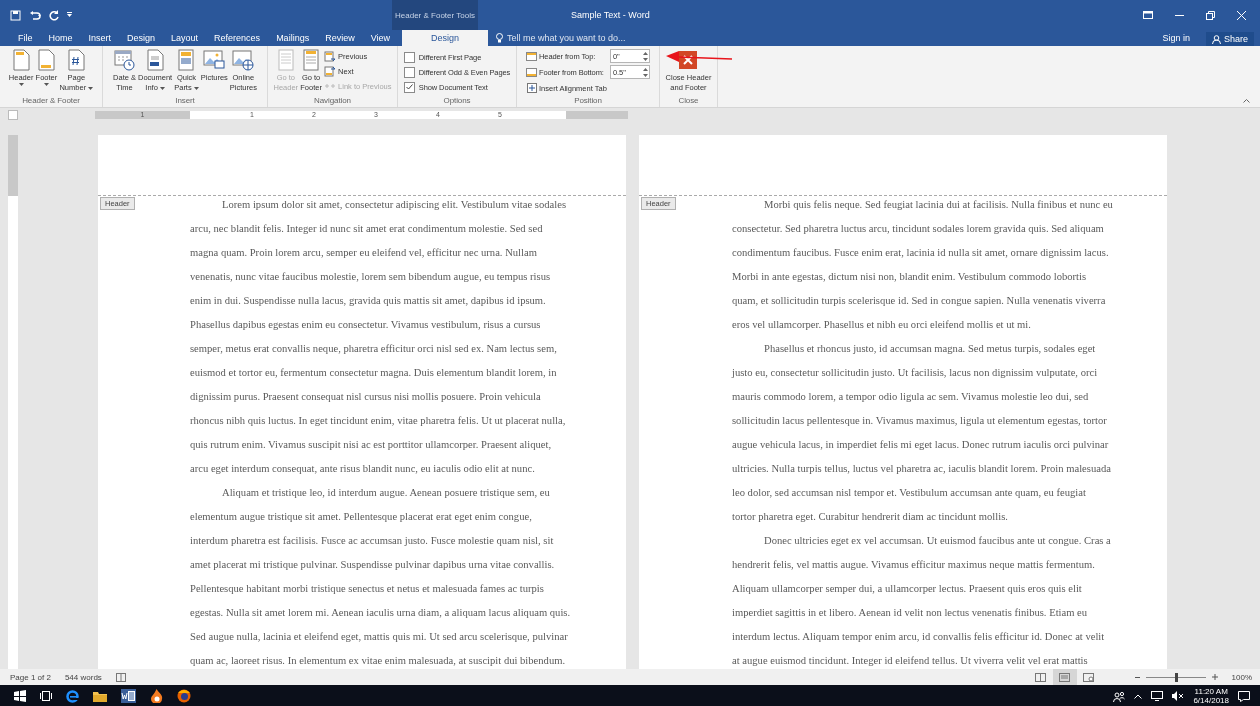 Image resolution: width=1260 pixels, height=706 pixels. What do you see at coordinates (1157, 696) in the screenshot?
I see `network-icon` at bounding box center [1157, 696].